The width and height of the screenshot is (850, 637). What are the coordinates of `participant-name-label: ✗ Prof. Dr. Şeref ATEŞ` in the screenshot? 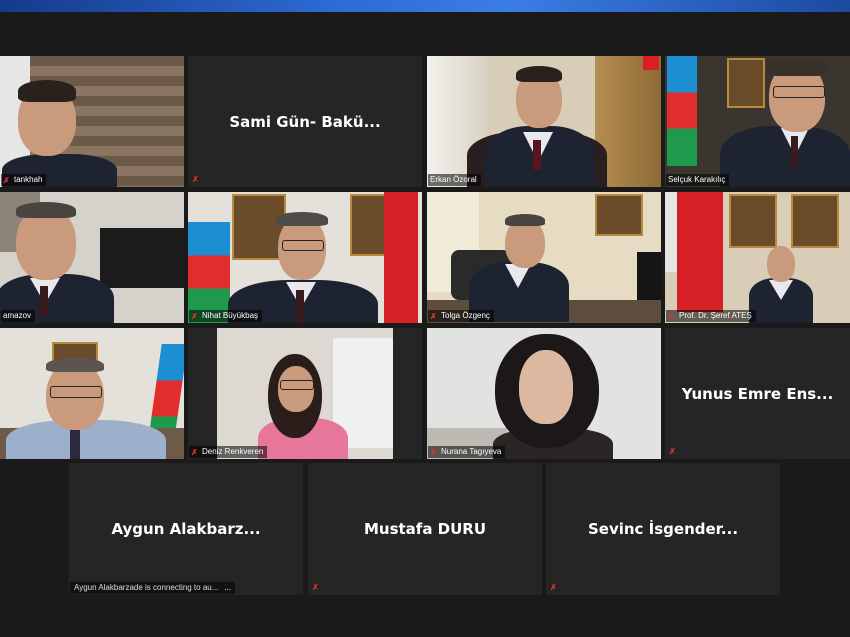 It's located at (711, 316).